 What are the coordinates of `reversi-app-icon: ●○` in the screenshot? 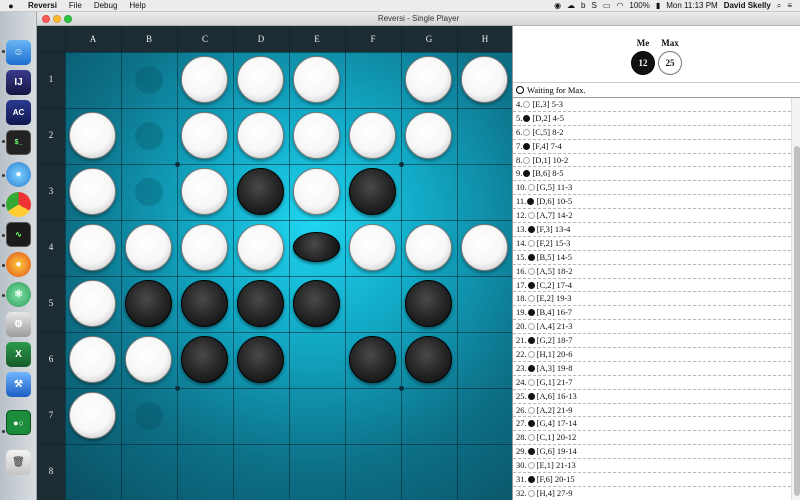 It's located at (18, 422).